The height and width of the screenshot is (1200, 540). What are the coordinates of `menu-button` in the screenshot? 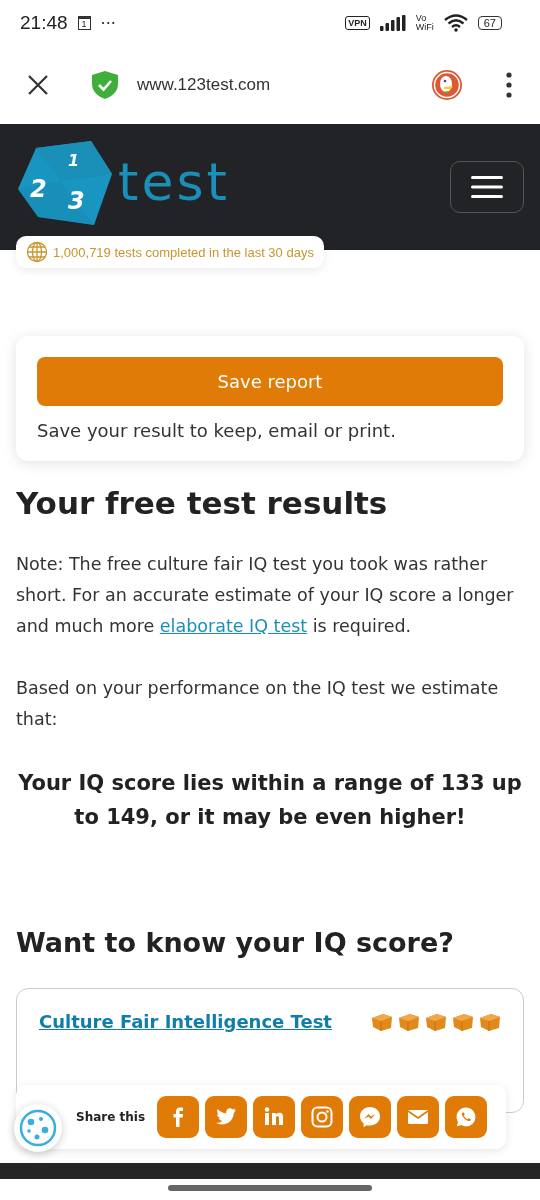 It's located at (487, 187).